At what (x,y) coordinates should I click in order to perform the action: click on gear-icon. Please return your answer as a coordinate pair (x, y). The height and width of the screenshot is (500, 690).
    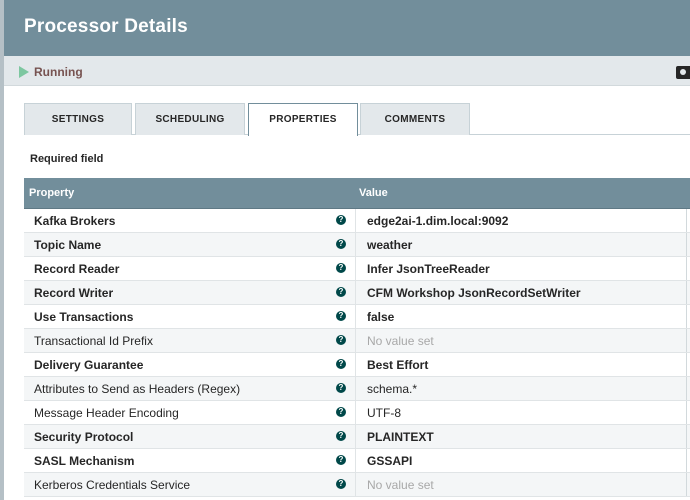
    Looking at the image, I should click on (683, 72).